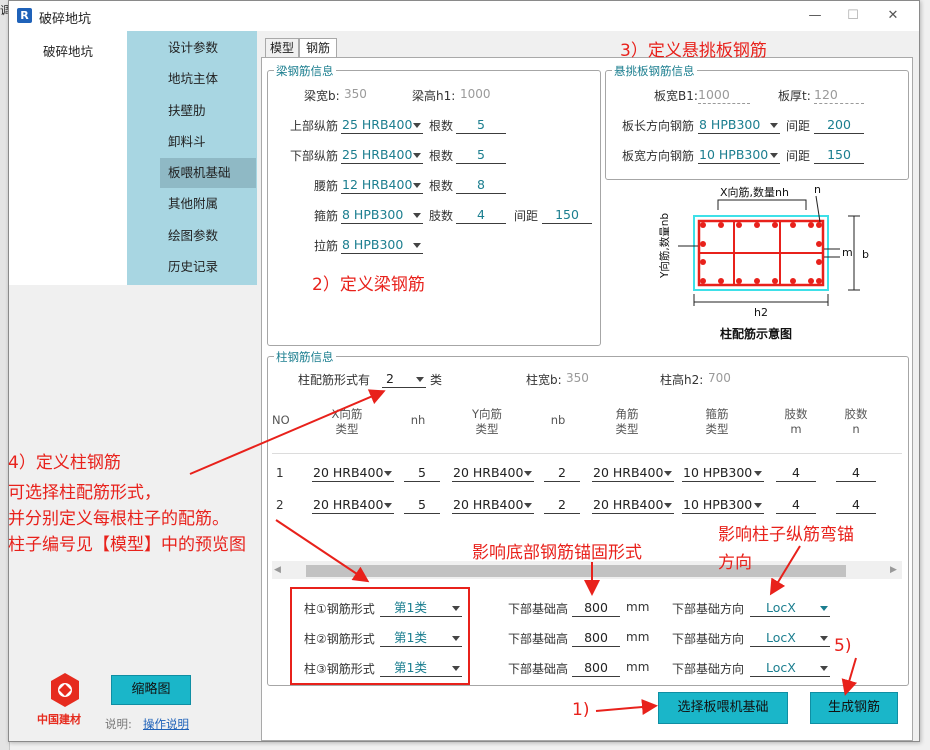  Describe the element at coordinates (280, 473) in the screenshot. I see `row-no: 1` at that location.